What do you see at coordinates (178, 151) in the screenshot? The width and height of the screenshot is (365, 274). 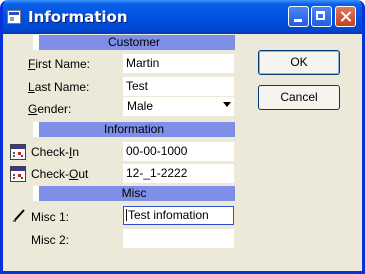 I see `check-in-field: 00-00-1000` at bounding box center [178, 151].